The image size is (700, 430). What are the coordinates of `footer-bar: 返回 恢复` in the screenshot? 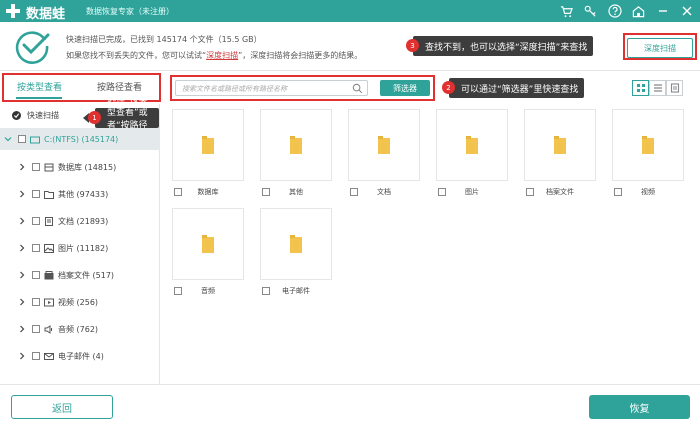 It's located at (350, 407).